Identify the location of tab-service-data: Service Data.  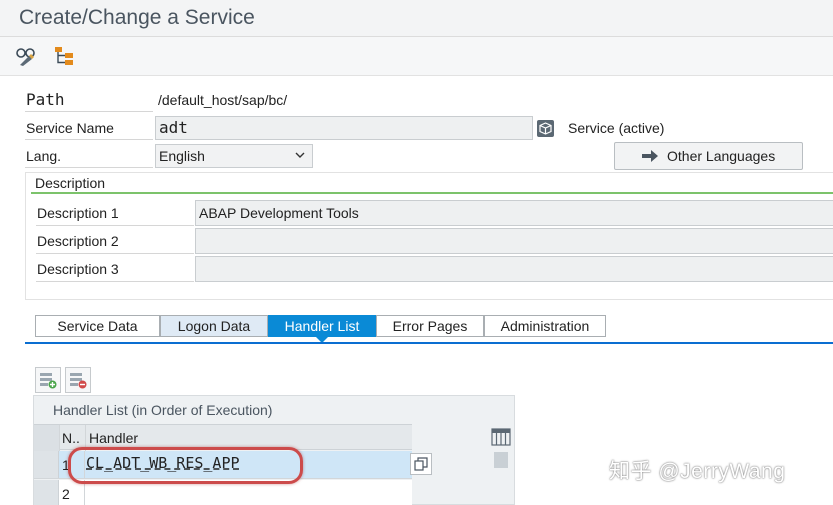
(97, 326).